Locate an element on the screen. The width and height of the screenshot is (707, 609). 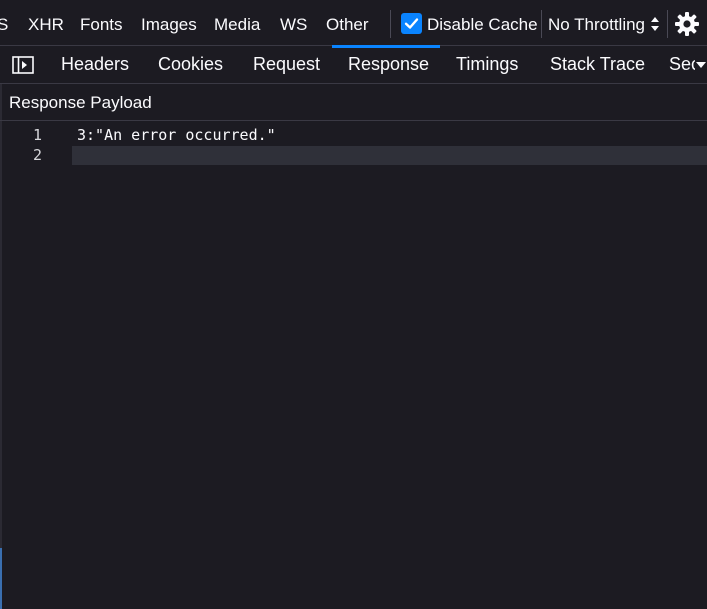
disable-cache-label: Disable Cache is located at coordinates (482, 23).